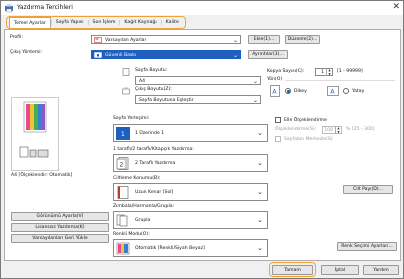 The image size is (404, 279). What do you see at coordinates (358, 91) in the screenshot?
I see `landscape-label: Yatay` at bounding box center [358, 91].